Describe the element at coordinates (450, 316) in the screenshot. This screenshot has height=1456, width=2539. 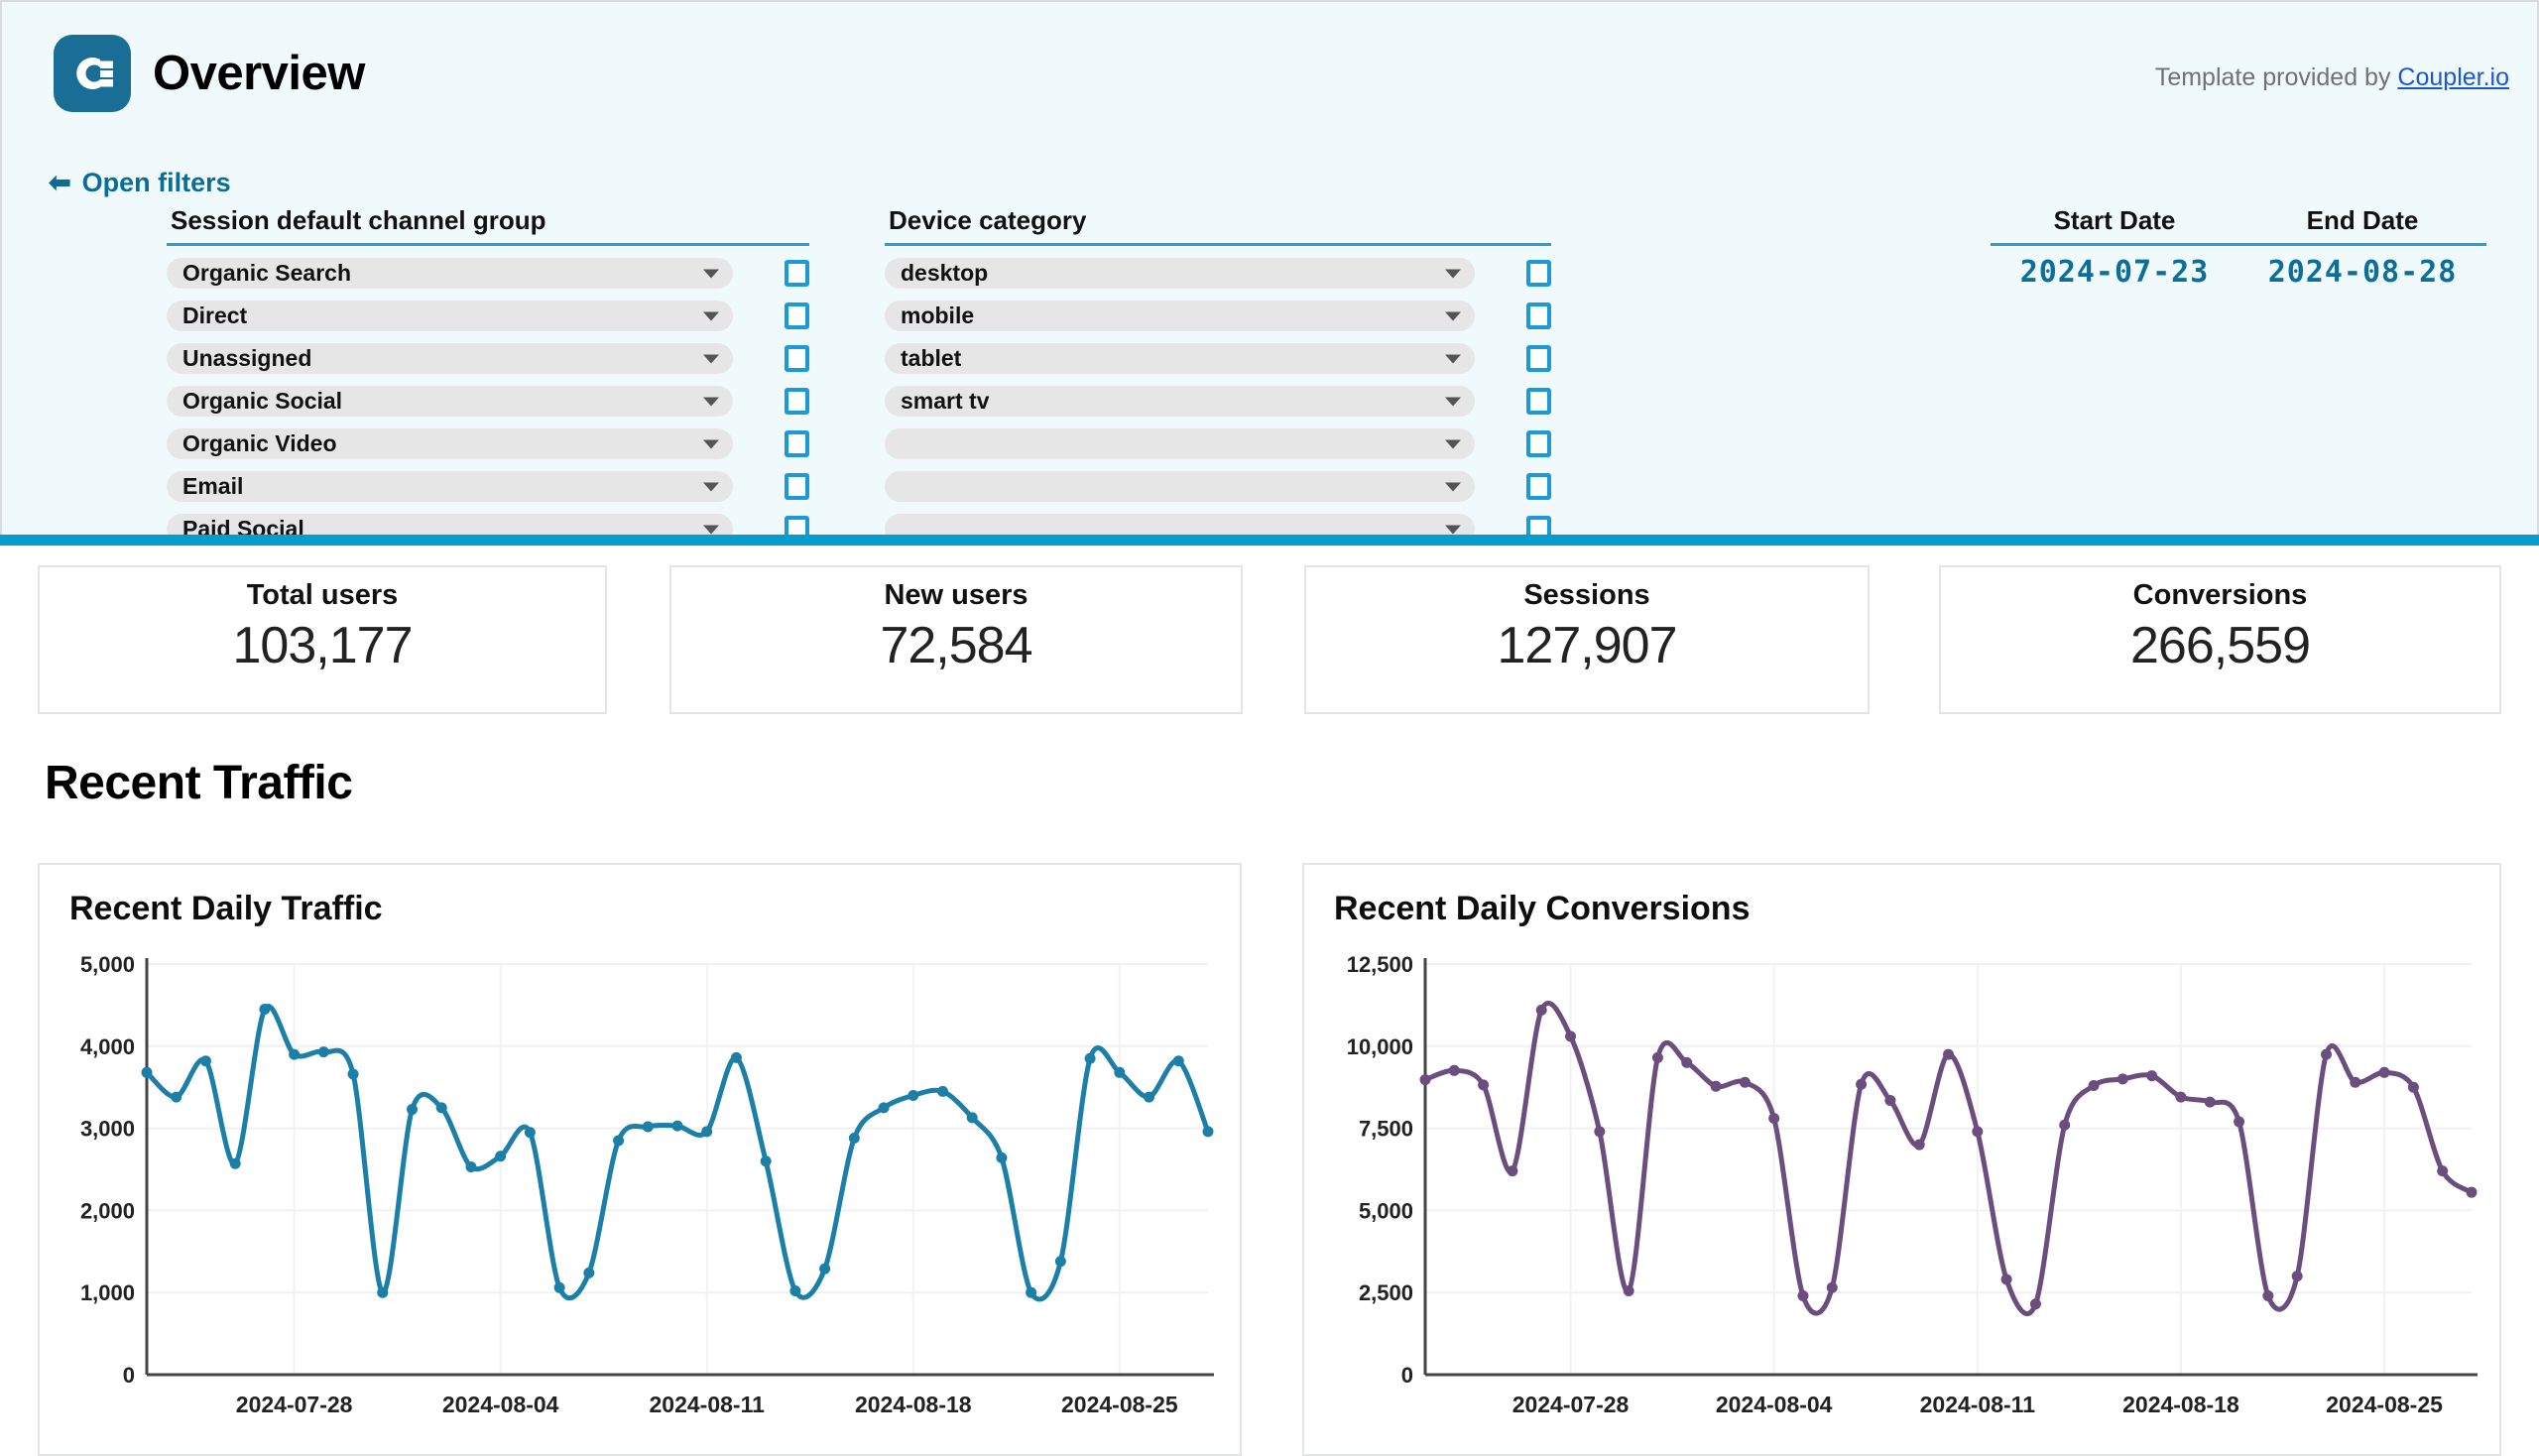
I see `channel-group-select-1: Direct` at that location.